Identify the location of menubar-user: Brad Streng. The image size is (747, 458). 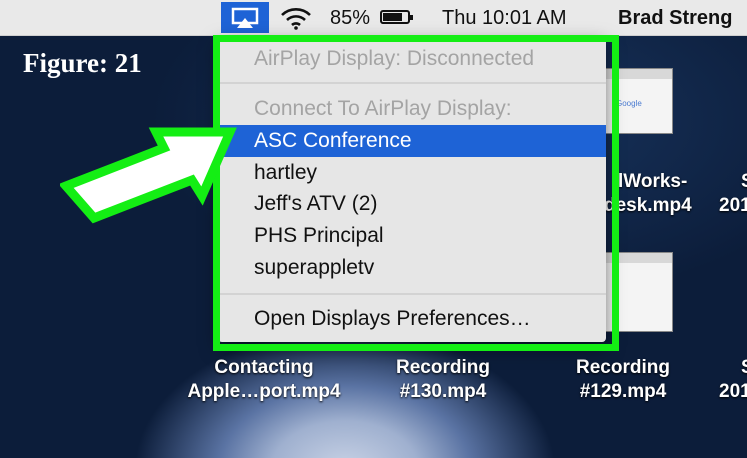
(675, 18).